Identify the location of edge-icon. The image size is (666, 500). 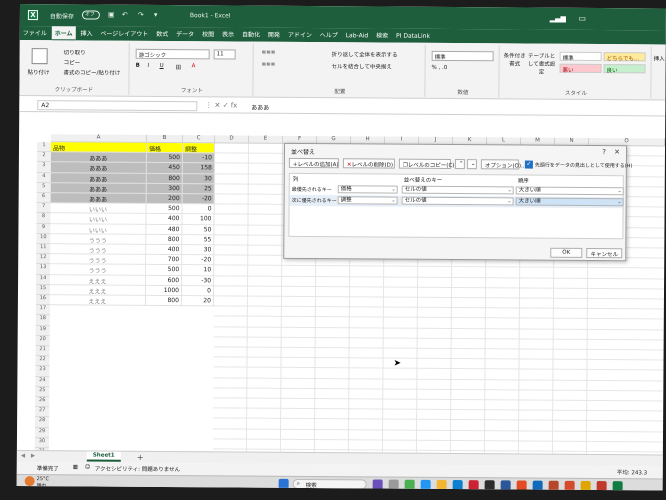
(457, 485).